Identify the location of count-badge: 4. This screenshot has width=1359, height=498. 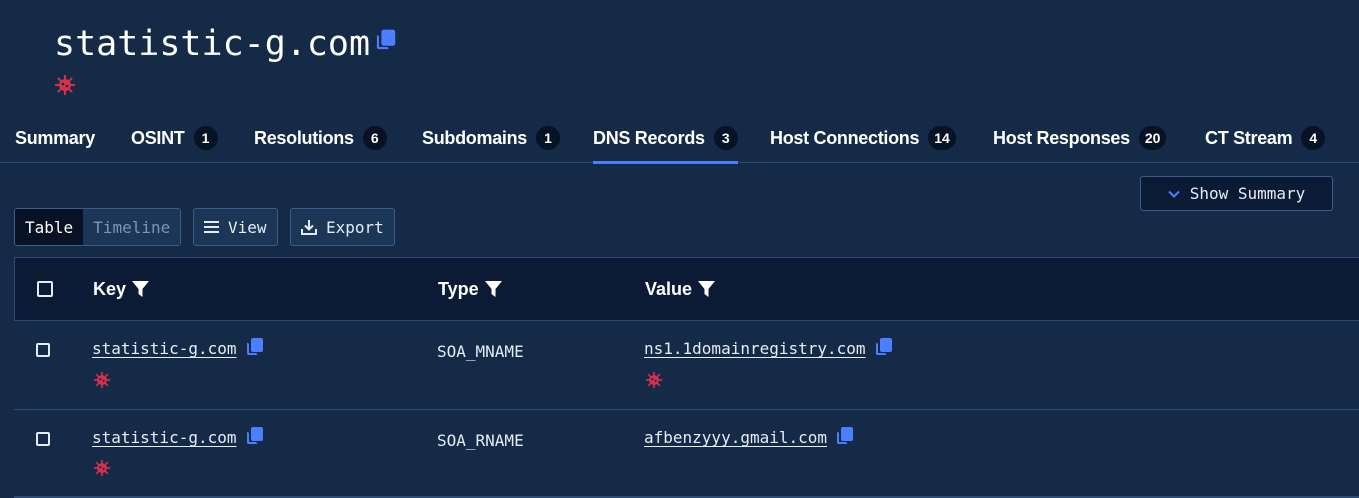
(1313, 138).